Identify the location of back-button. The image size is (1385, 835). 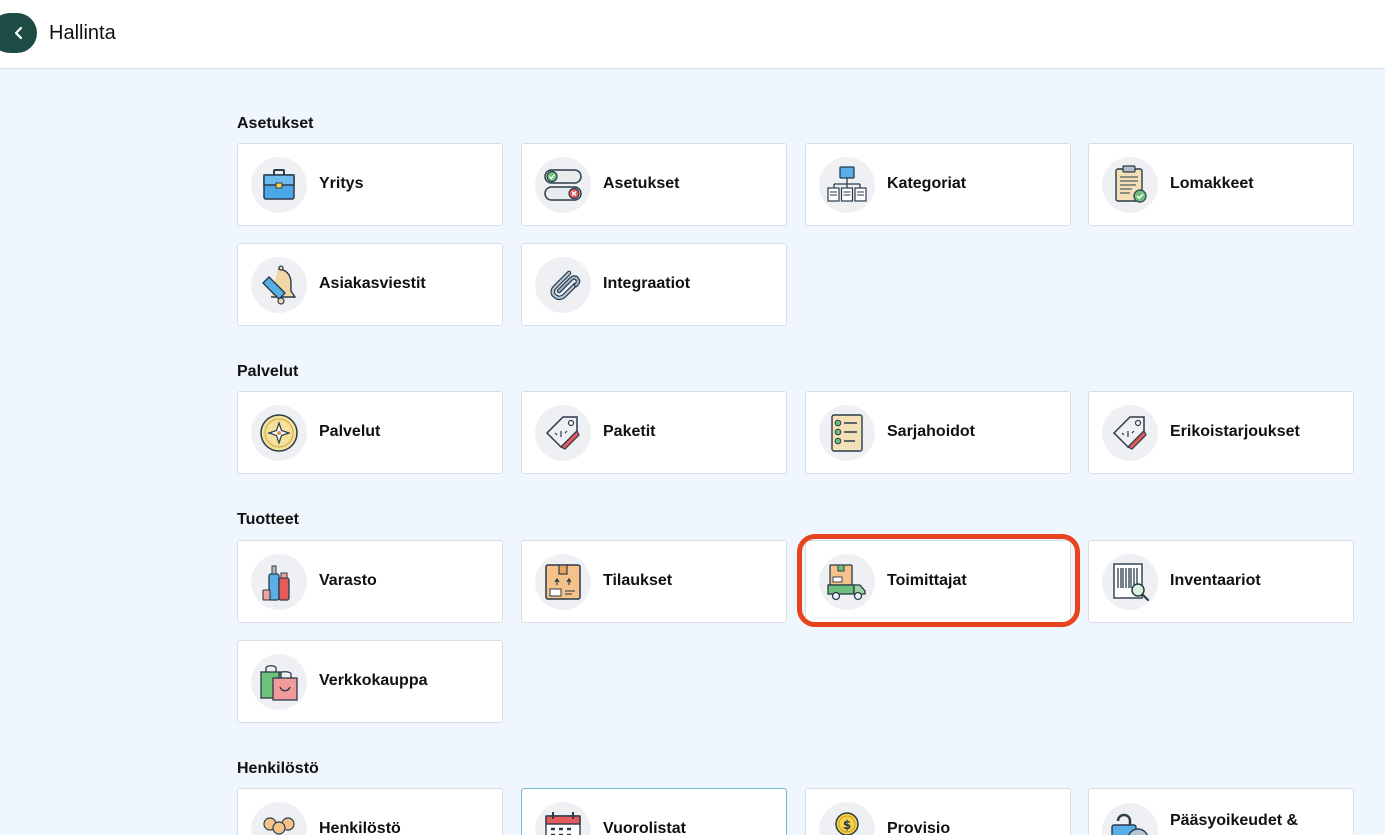
(18, 33).